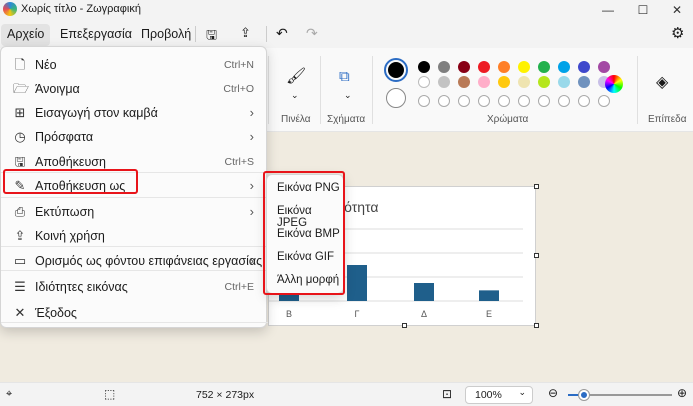 This screenshot has height=406, width=693. What do you see at coordinates (57, 89) in the screenshot?
I see `file-menu-item-label: Άνοιγμα` at bounding box center [57, 89].